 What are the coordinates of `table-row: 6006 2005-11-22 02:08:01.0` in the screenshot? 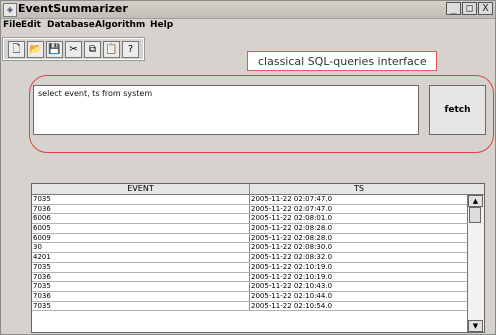 It's located at (250, 219).